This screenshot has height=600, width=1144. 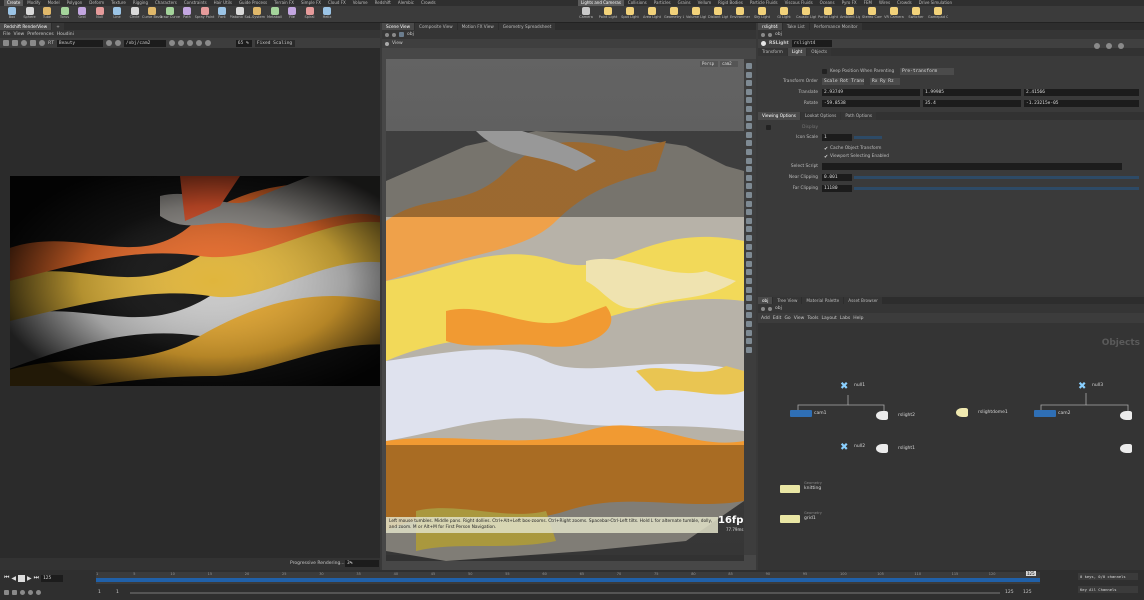 I want to click on channel-icon, so click(x=108, y=43).